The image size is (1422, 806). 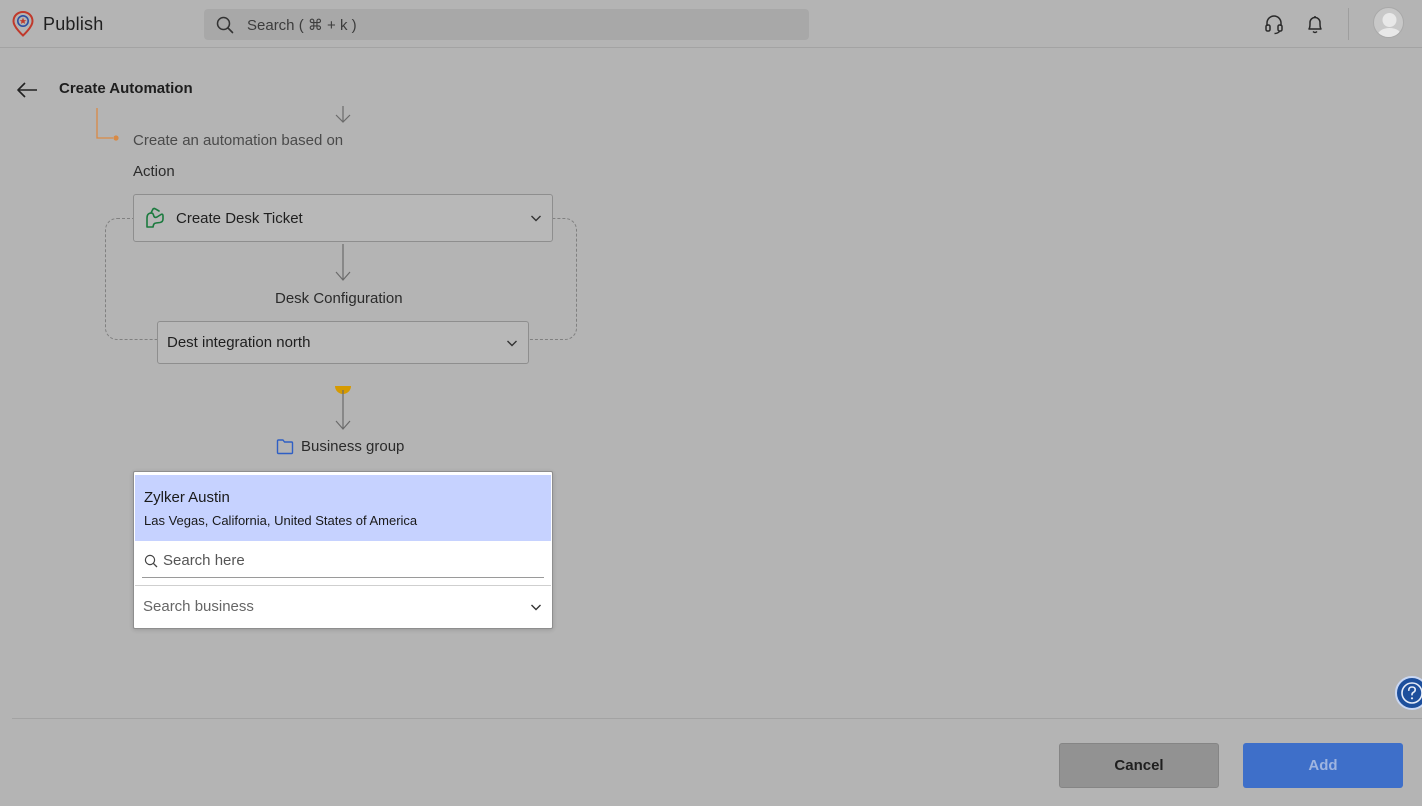 I want to click on dropdown-search, so click(x=343, y=561).